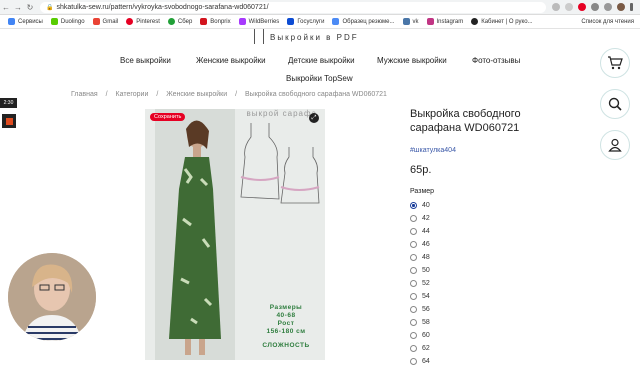  What do you see at coordinates (84, 94) in the screenshot?
I see `crumb-home: Главная` at bounding box center [84, 94].